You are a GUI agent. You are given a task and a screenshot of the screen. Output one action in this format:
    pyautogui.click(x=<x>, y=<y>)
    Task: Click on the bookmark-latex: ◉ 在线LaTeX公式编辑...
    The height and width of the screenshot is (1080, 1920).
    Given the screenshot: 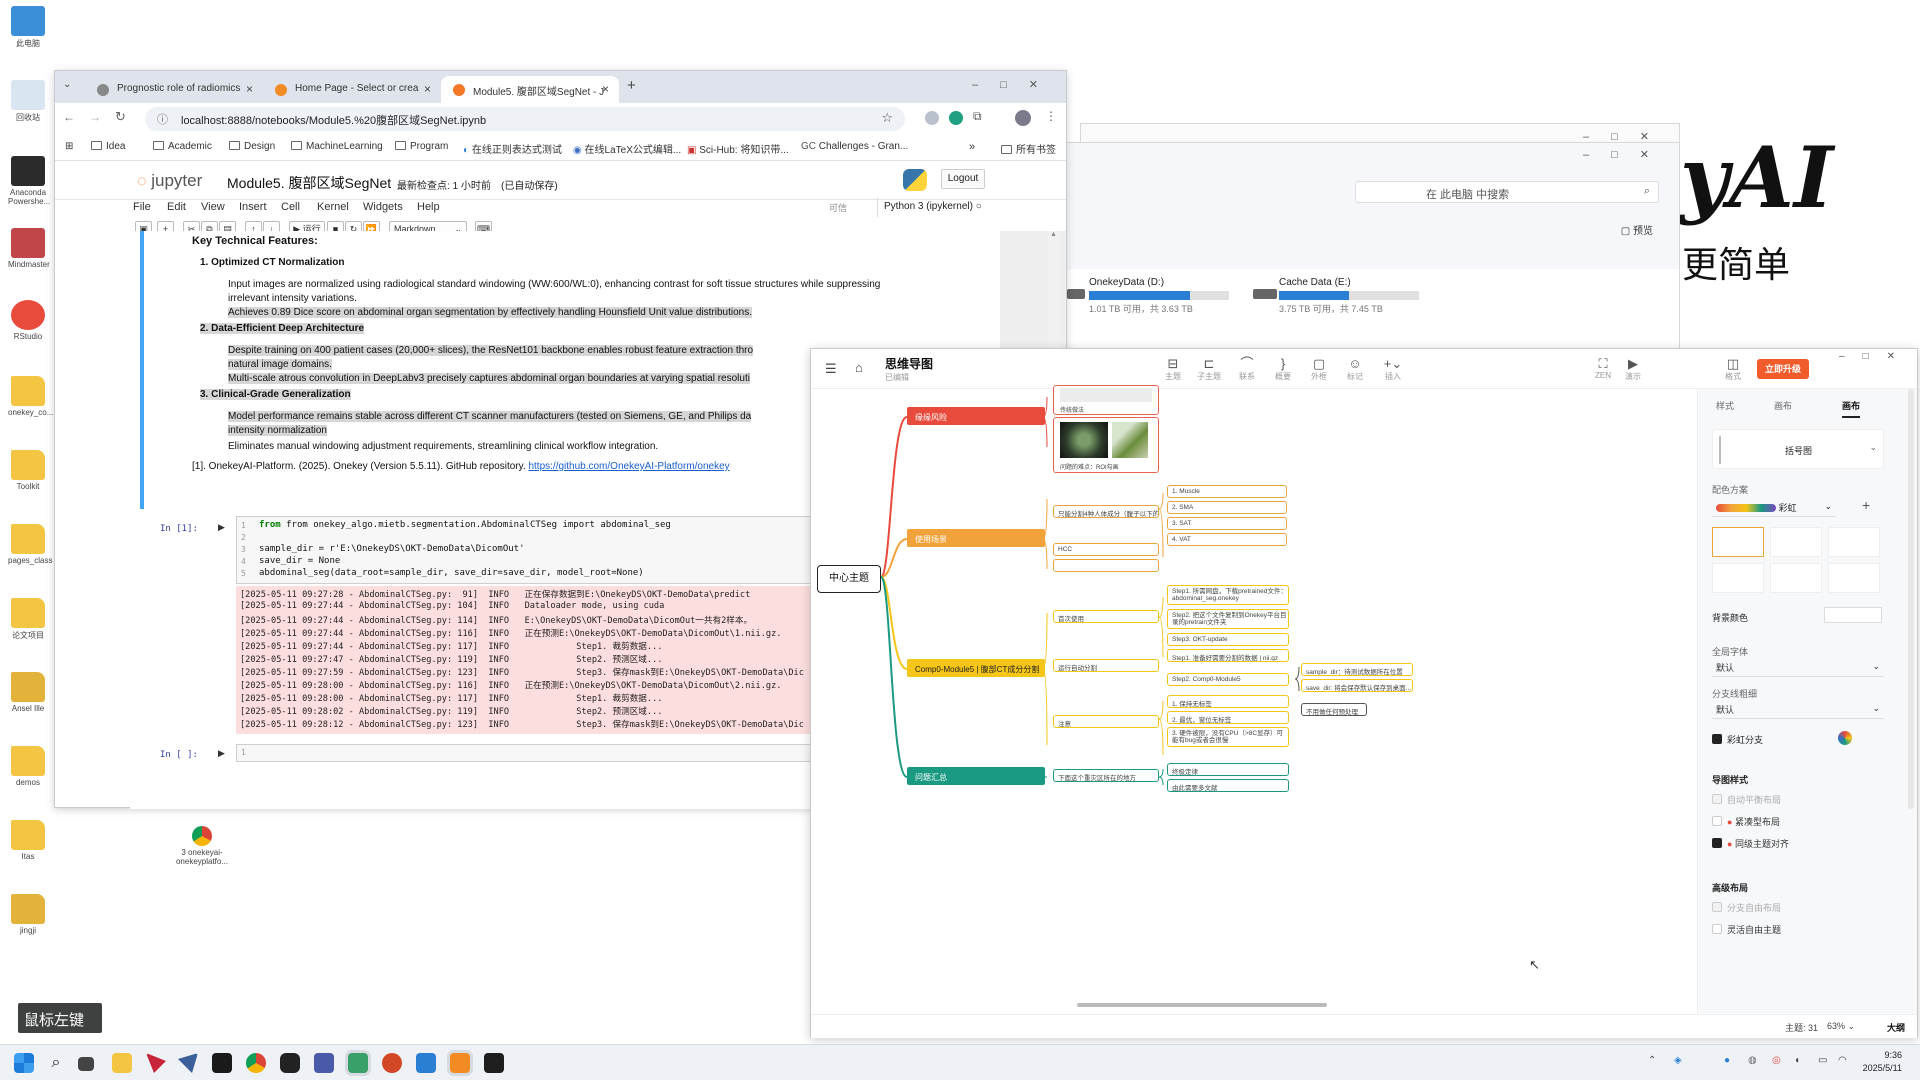 What is the action you would take?
    pyautogui.click(x=627, y=148)
    